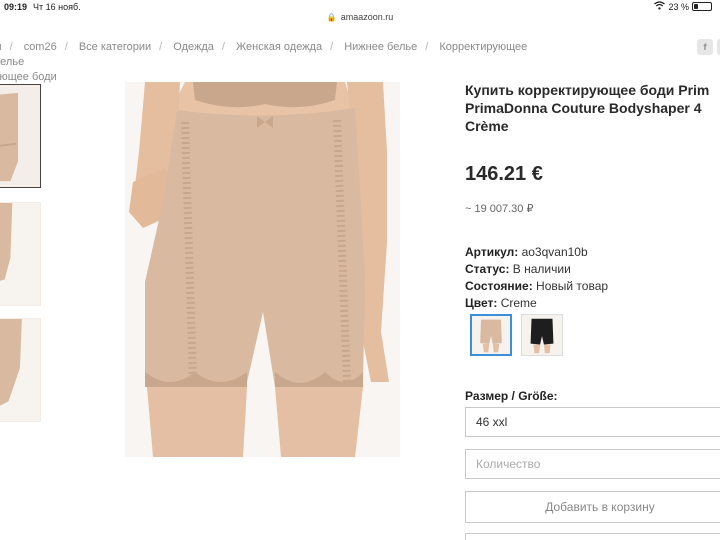  I want to click on attribute-value: ao3qvan10b, so click(554, 252).